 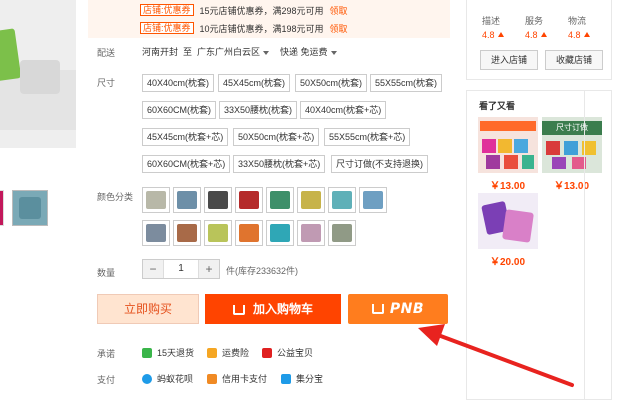 I want to click on score-name: 物流, so click(x=577, y=21).